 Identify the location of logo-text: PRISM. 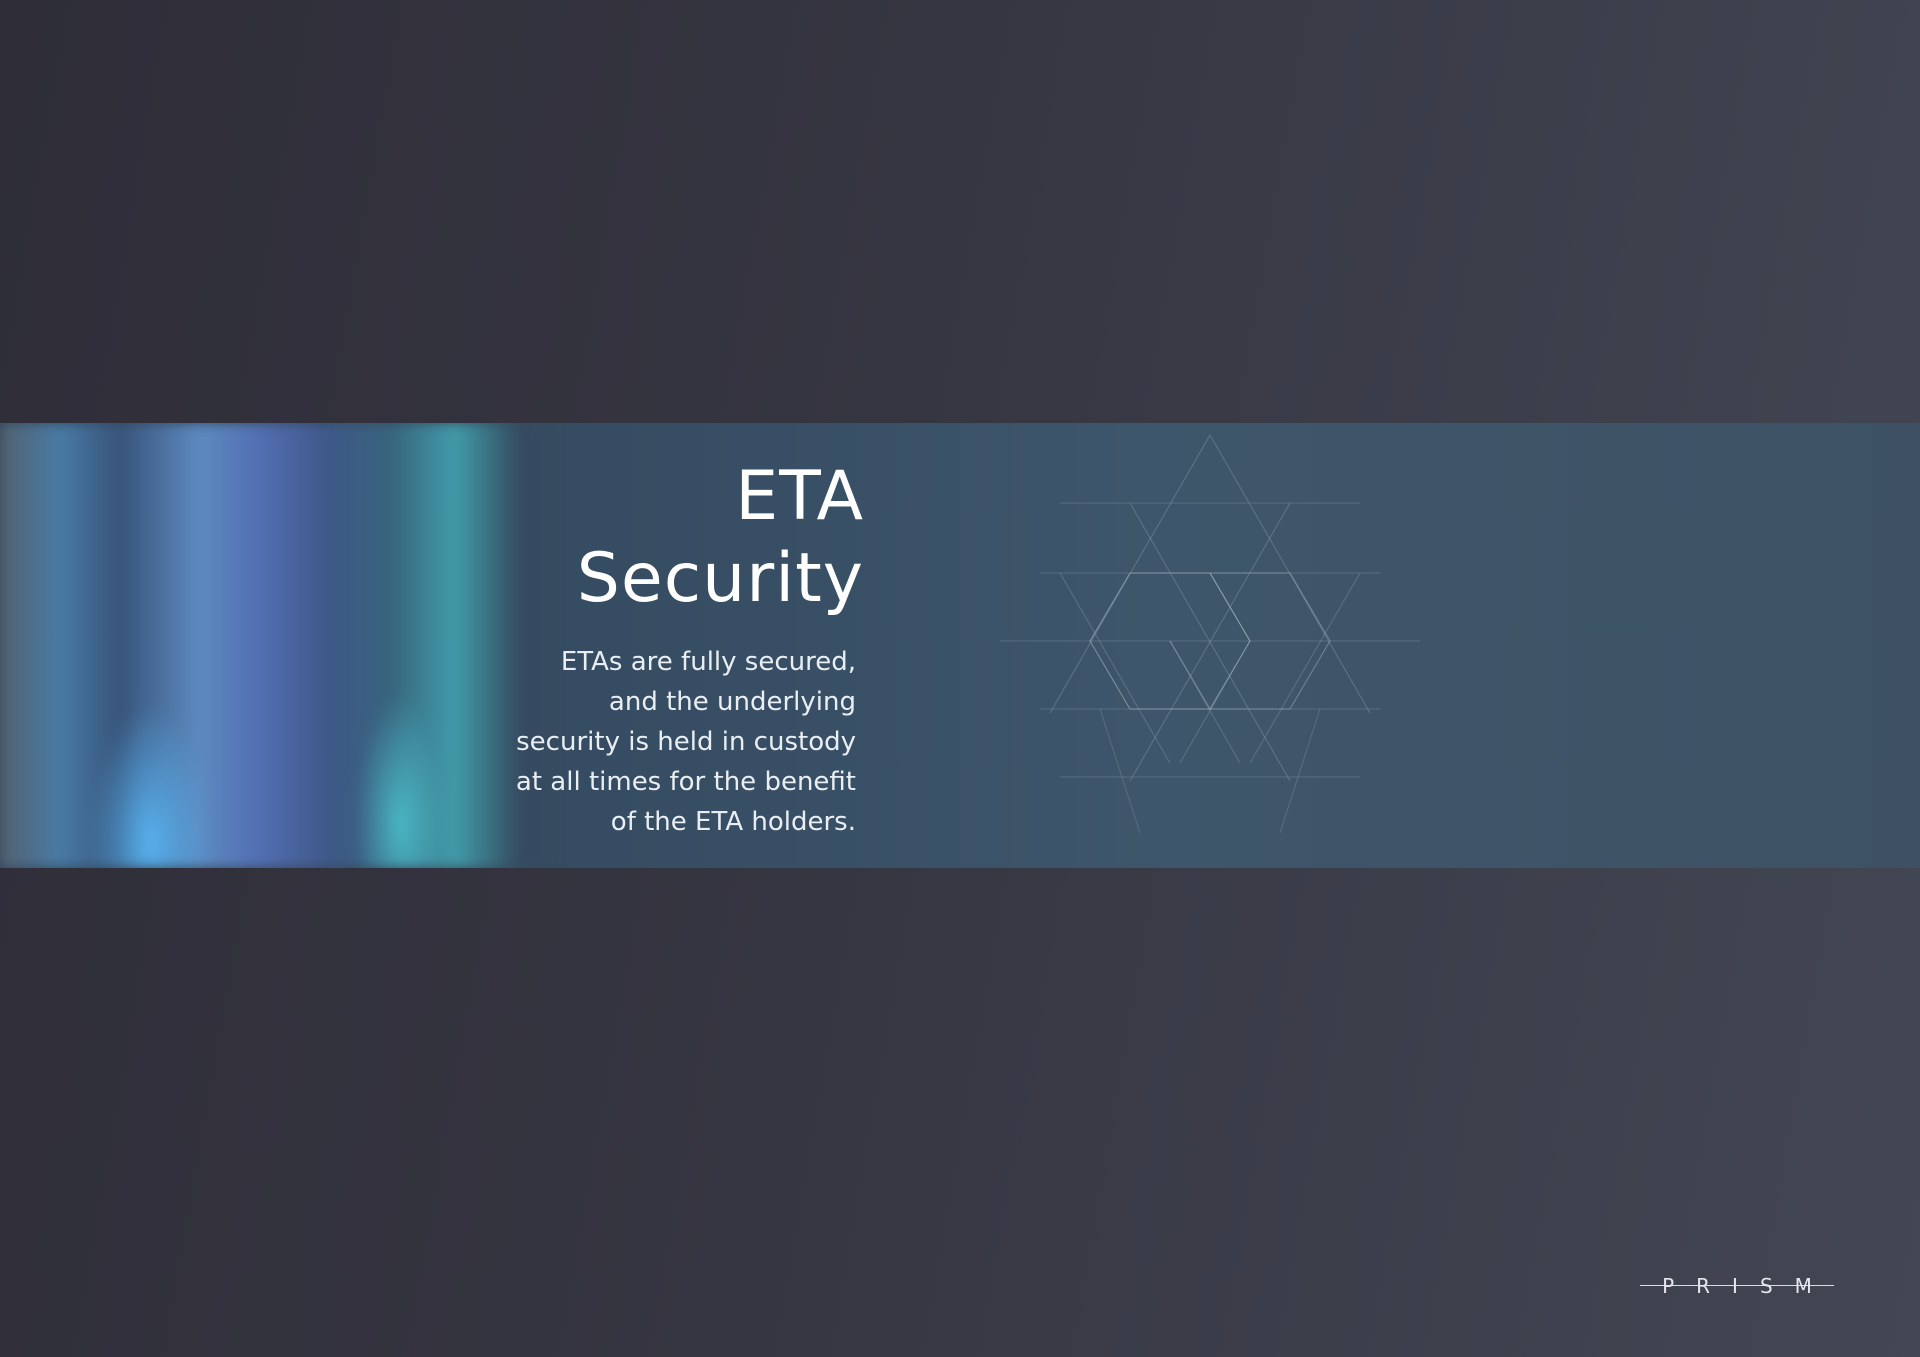
(1748, 1286).